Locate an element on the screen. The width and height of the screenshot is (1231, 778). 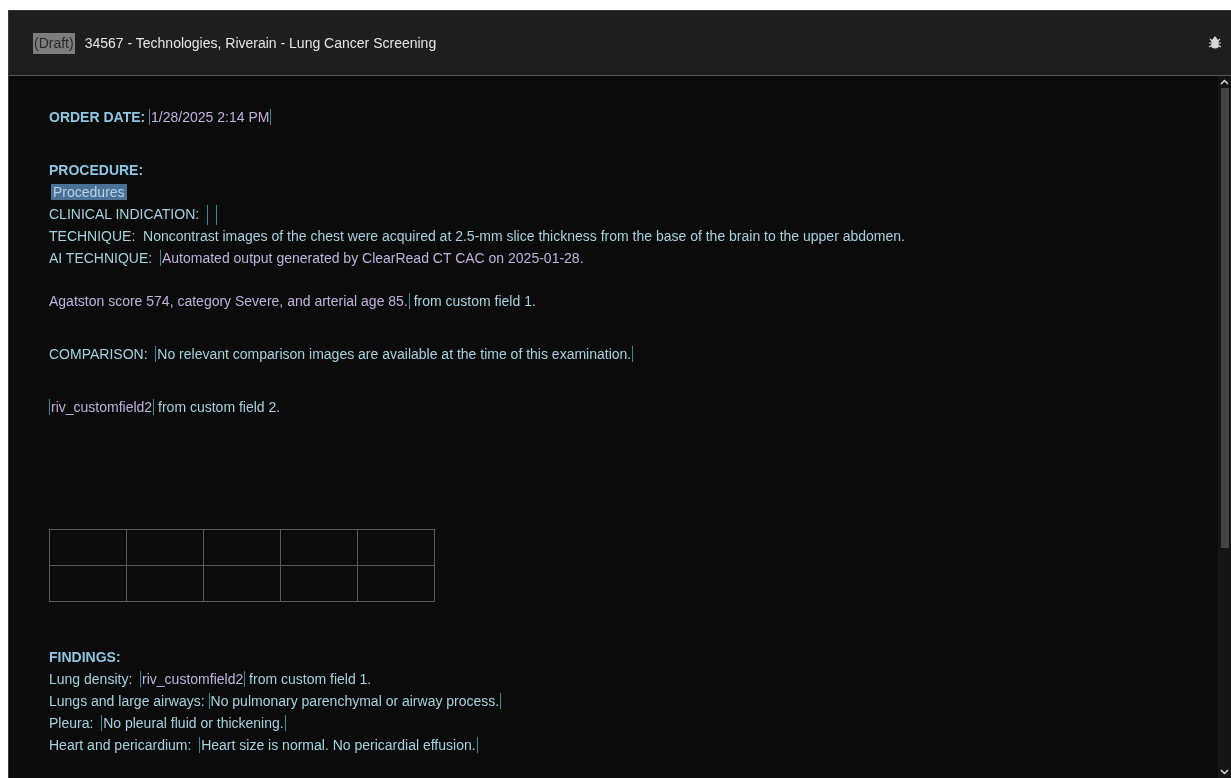
report-text: from custom field 2. is located at coordinates (219, 407).